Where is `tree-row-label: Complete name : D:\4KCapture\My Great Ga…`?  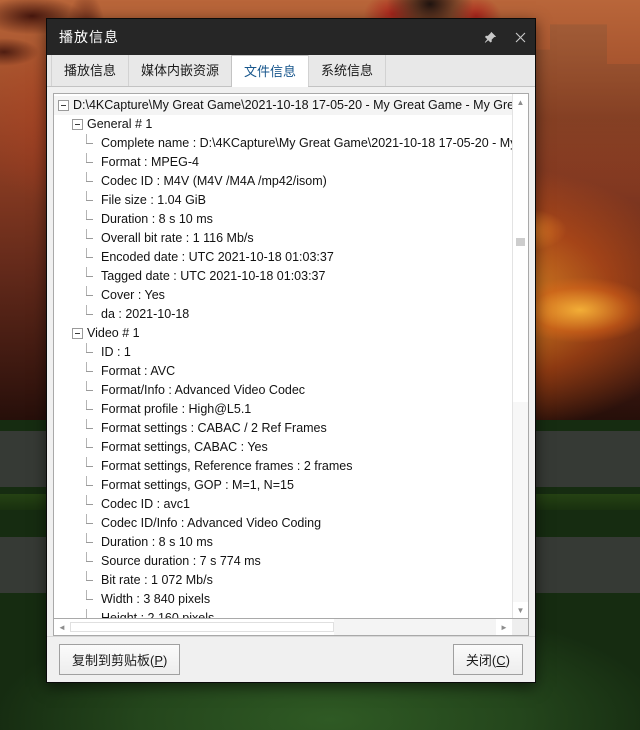 tree-row-label: Complete name : D:\4KCapture\My Great Ga… is located at coordinates (306, 143).